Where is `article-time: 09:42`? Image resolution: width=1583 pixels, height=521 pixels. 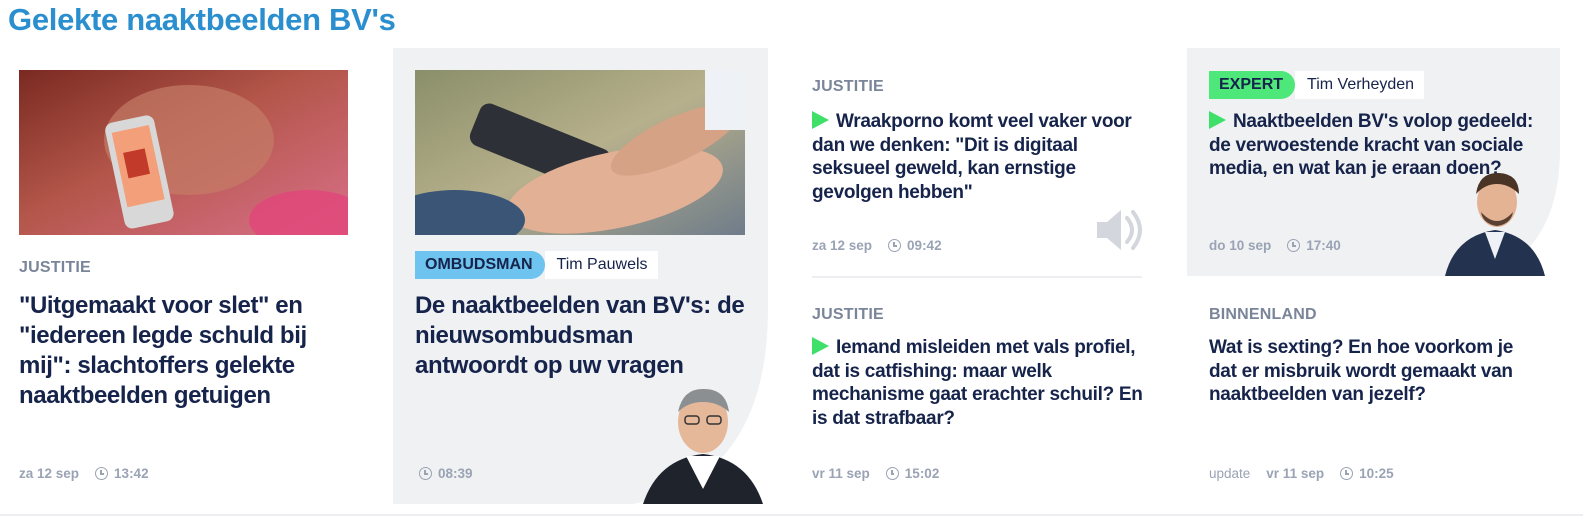
article-time: 09:42 is located at coordinates (924, 245).